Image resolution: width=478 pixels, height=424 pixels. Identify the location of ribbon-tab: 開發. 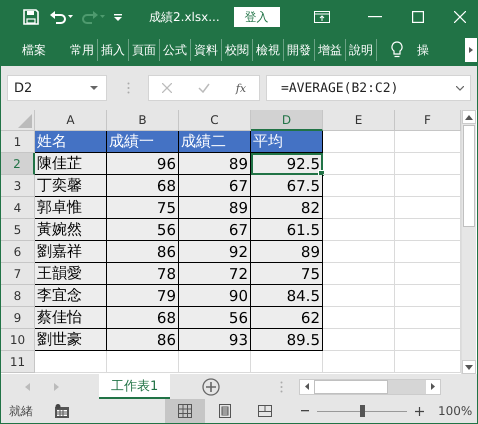
(299, 50).